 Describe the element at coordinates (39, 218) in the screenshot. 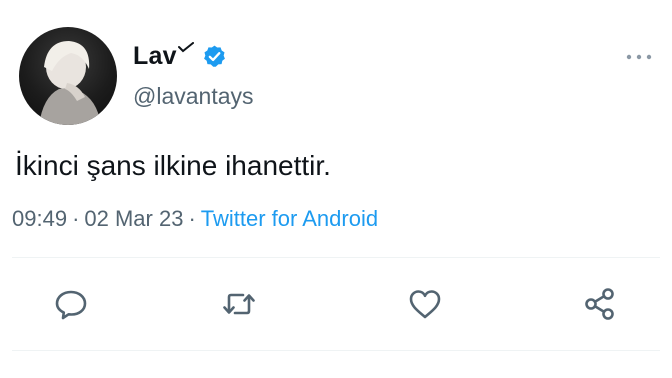

I see `tweet-time: 09:49` at that location.